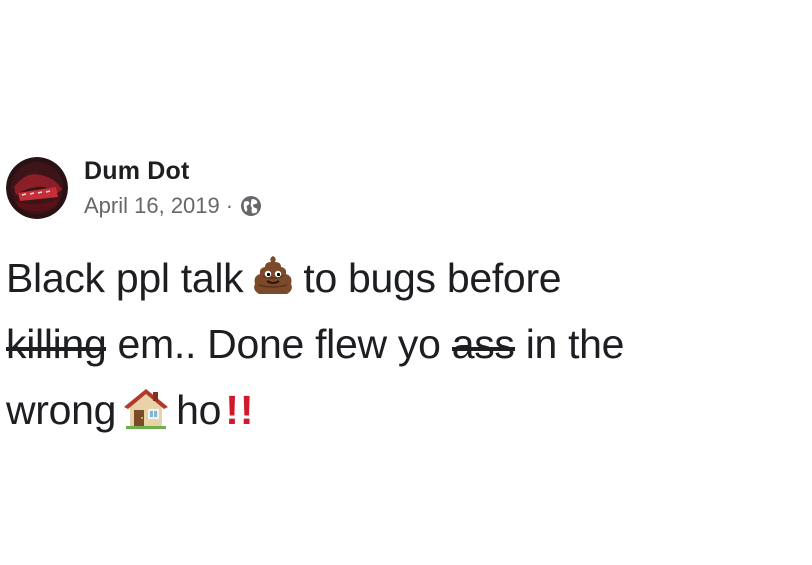 Image resolution: width=812 pixels, height=565 pixels. I want to click on text-segment: em.. Done flew yo, so click(279, 344).